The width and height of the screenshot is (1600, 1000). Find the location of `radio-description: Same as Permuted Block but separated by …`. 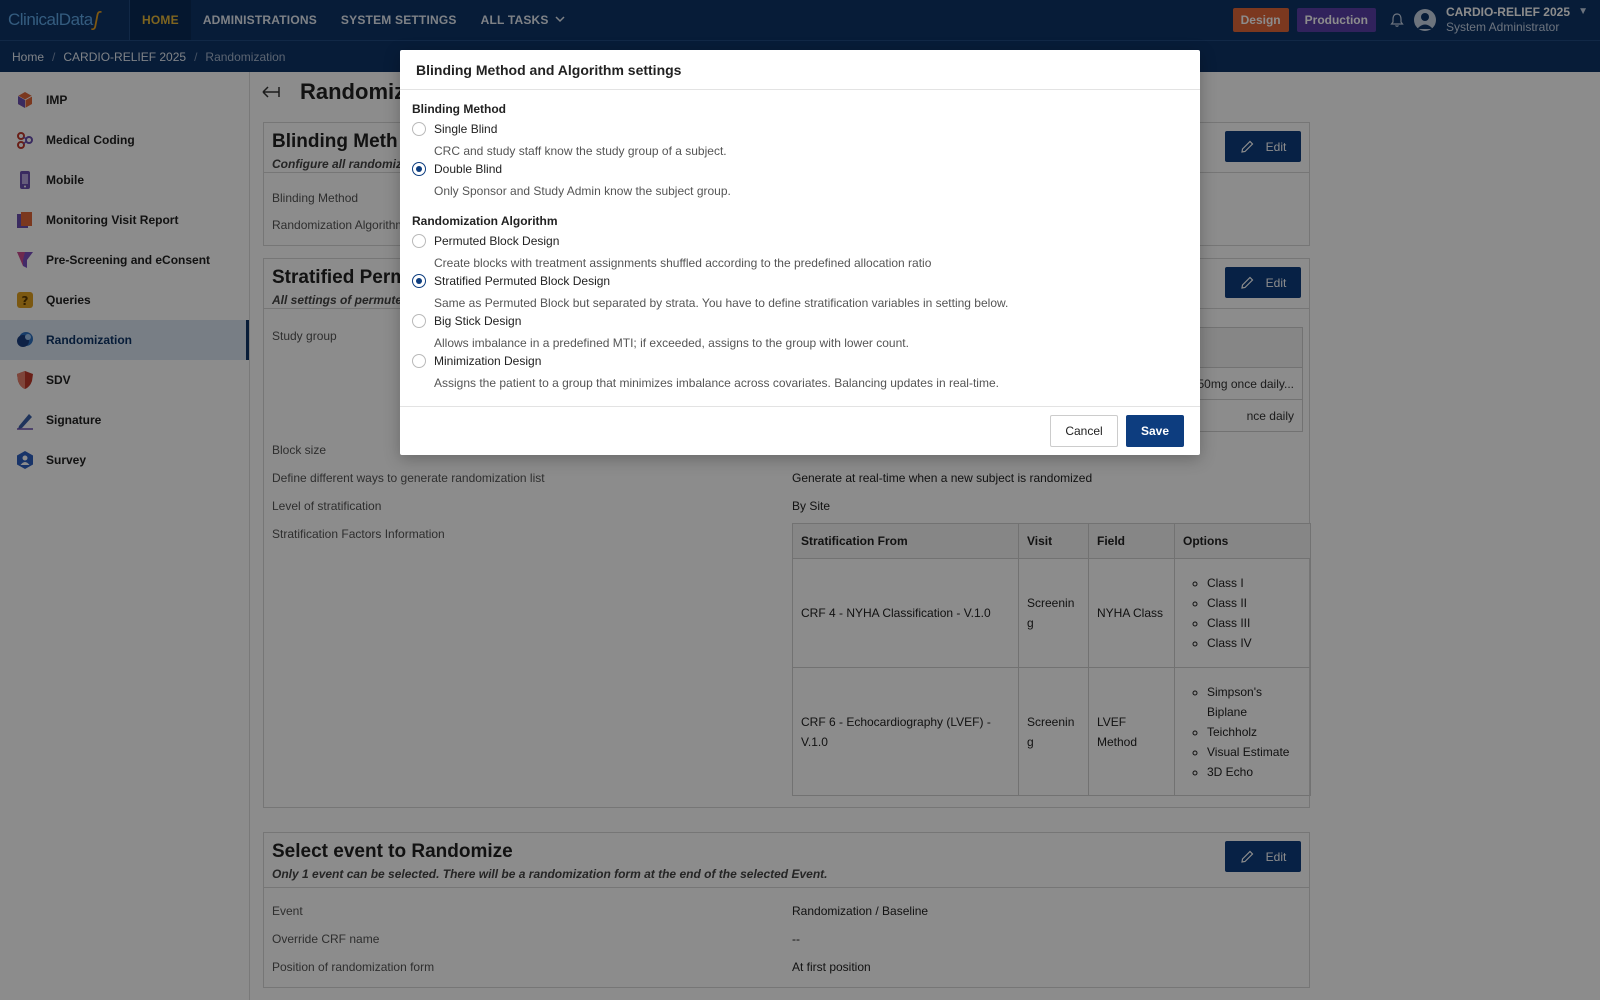

radio-description: Same as Permuted Block but separated by … is located at coordinates (721, 303).